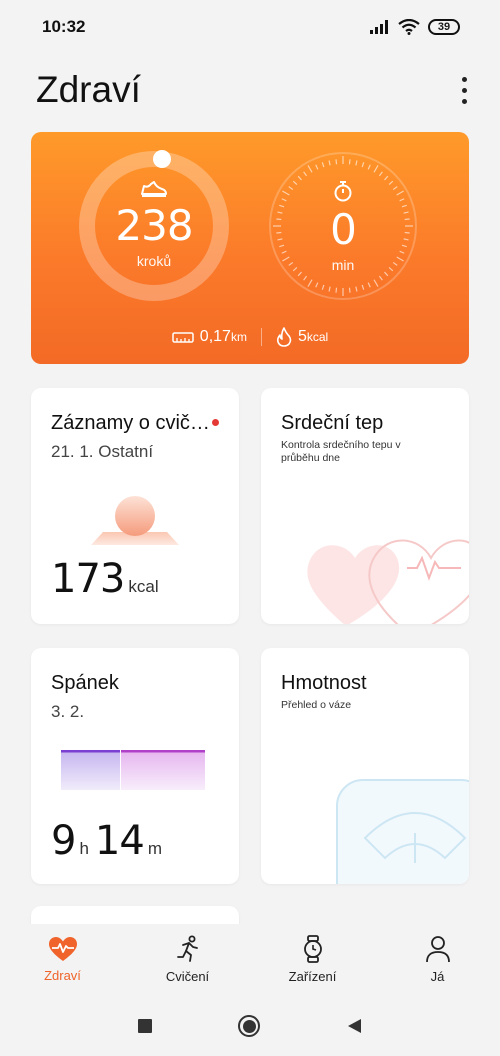 Image resolution: width=500 pixels, height=1056 pixels. Describe the element at coordinates (343, 229) in the screenshot. I see `minutes-value: 0` at that location.